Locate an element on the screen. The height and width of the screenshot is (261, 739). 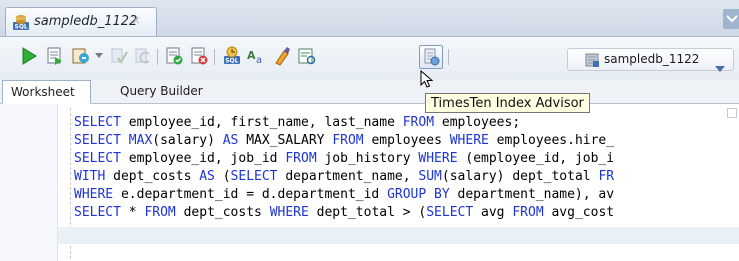
sql-text: department_name, is located at coordinates (348, 176).